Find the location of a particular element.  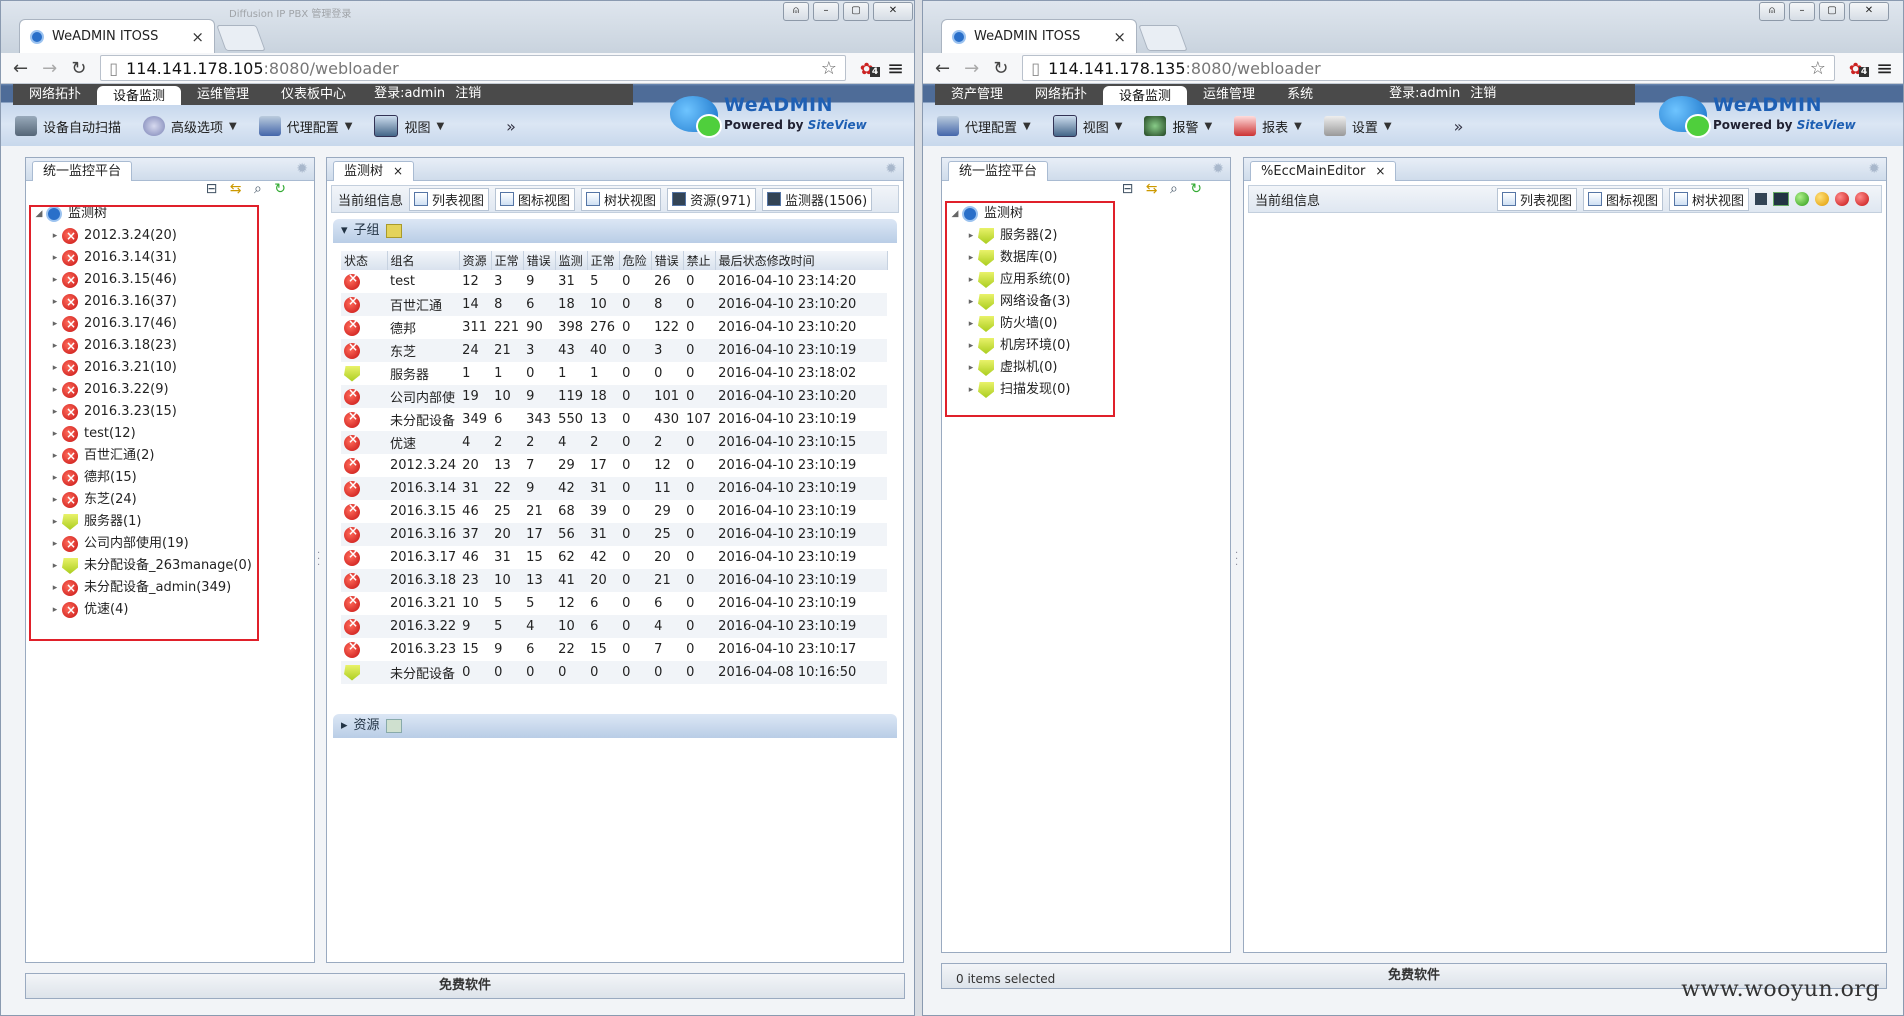

panel-gear-icon: ✹ is located at coordinates (302, 169).